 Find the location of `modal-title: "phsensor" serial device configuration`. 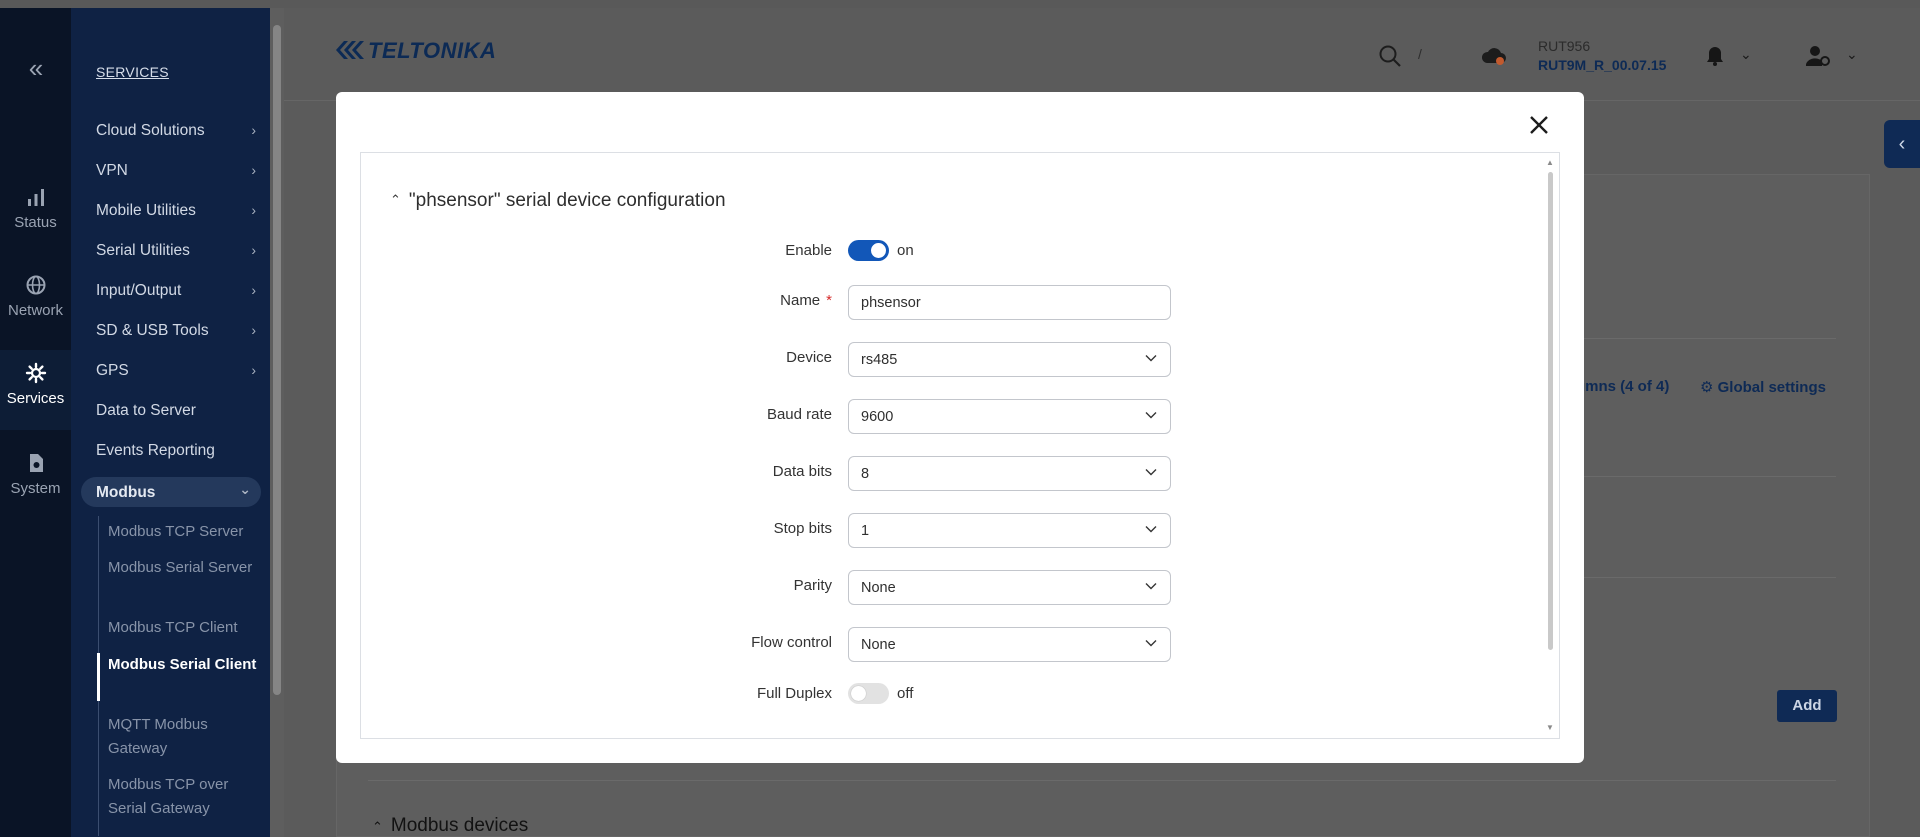

modal-title: "phsensor" serial device configuration is located at coordinates (567, 200).